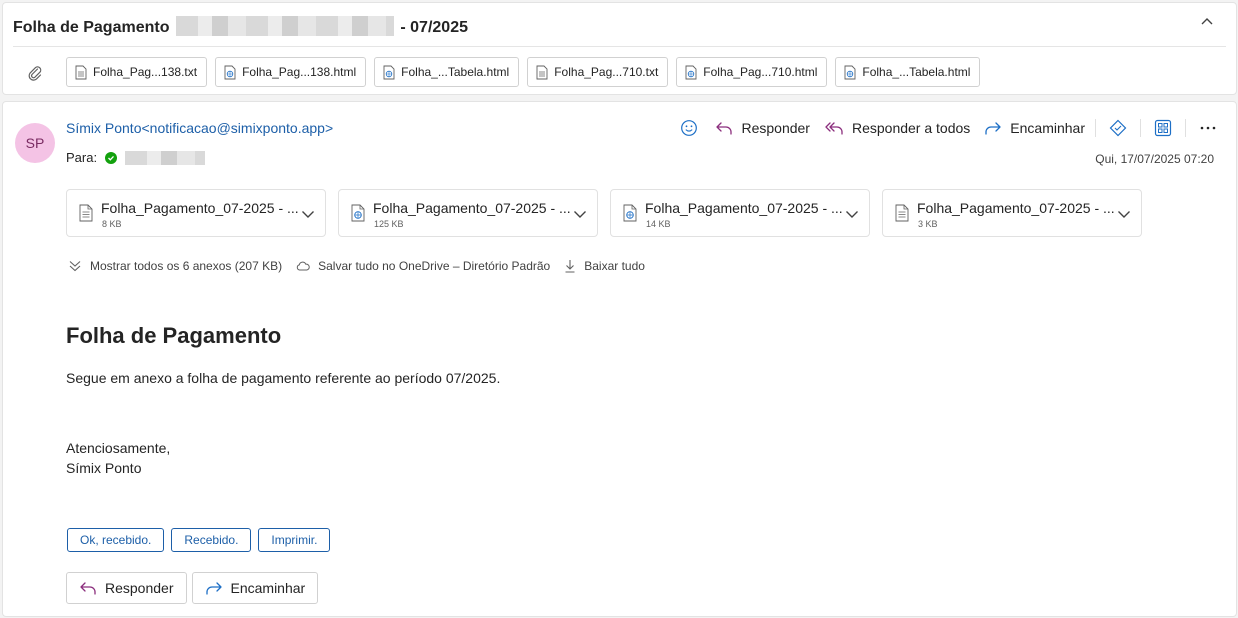 This screenshot has height=618, width=1238. Describe the element at coordinates (112, 224) in the screenshot. I see `attachment-size: 8 KB` at that location.